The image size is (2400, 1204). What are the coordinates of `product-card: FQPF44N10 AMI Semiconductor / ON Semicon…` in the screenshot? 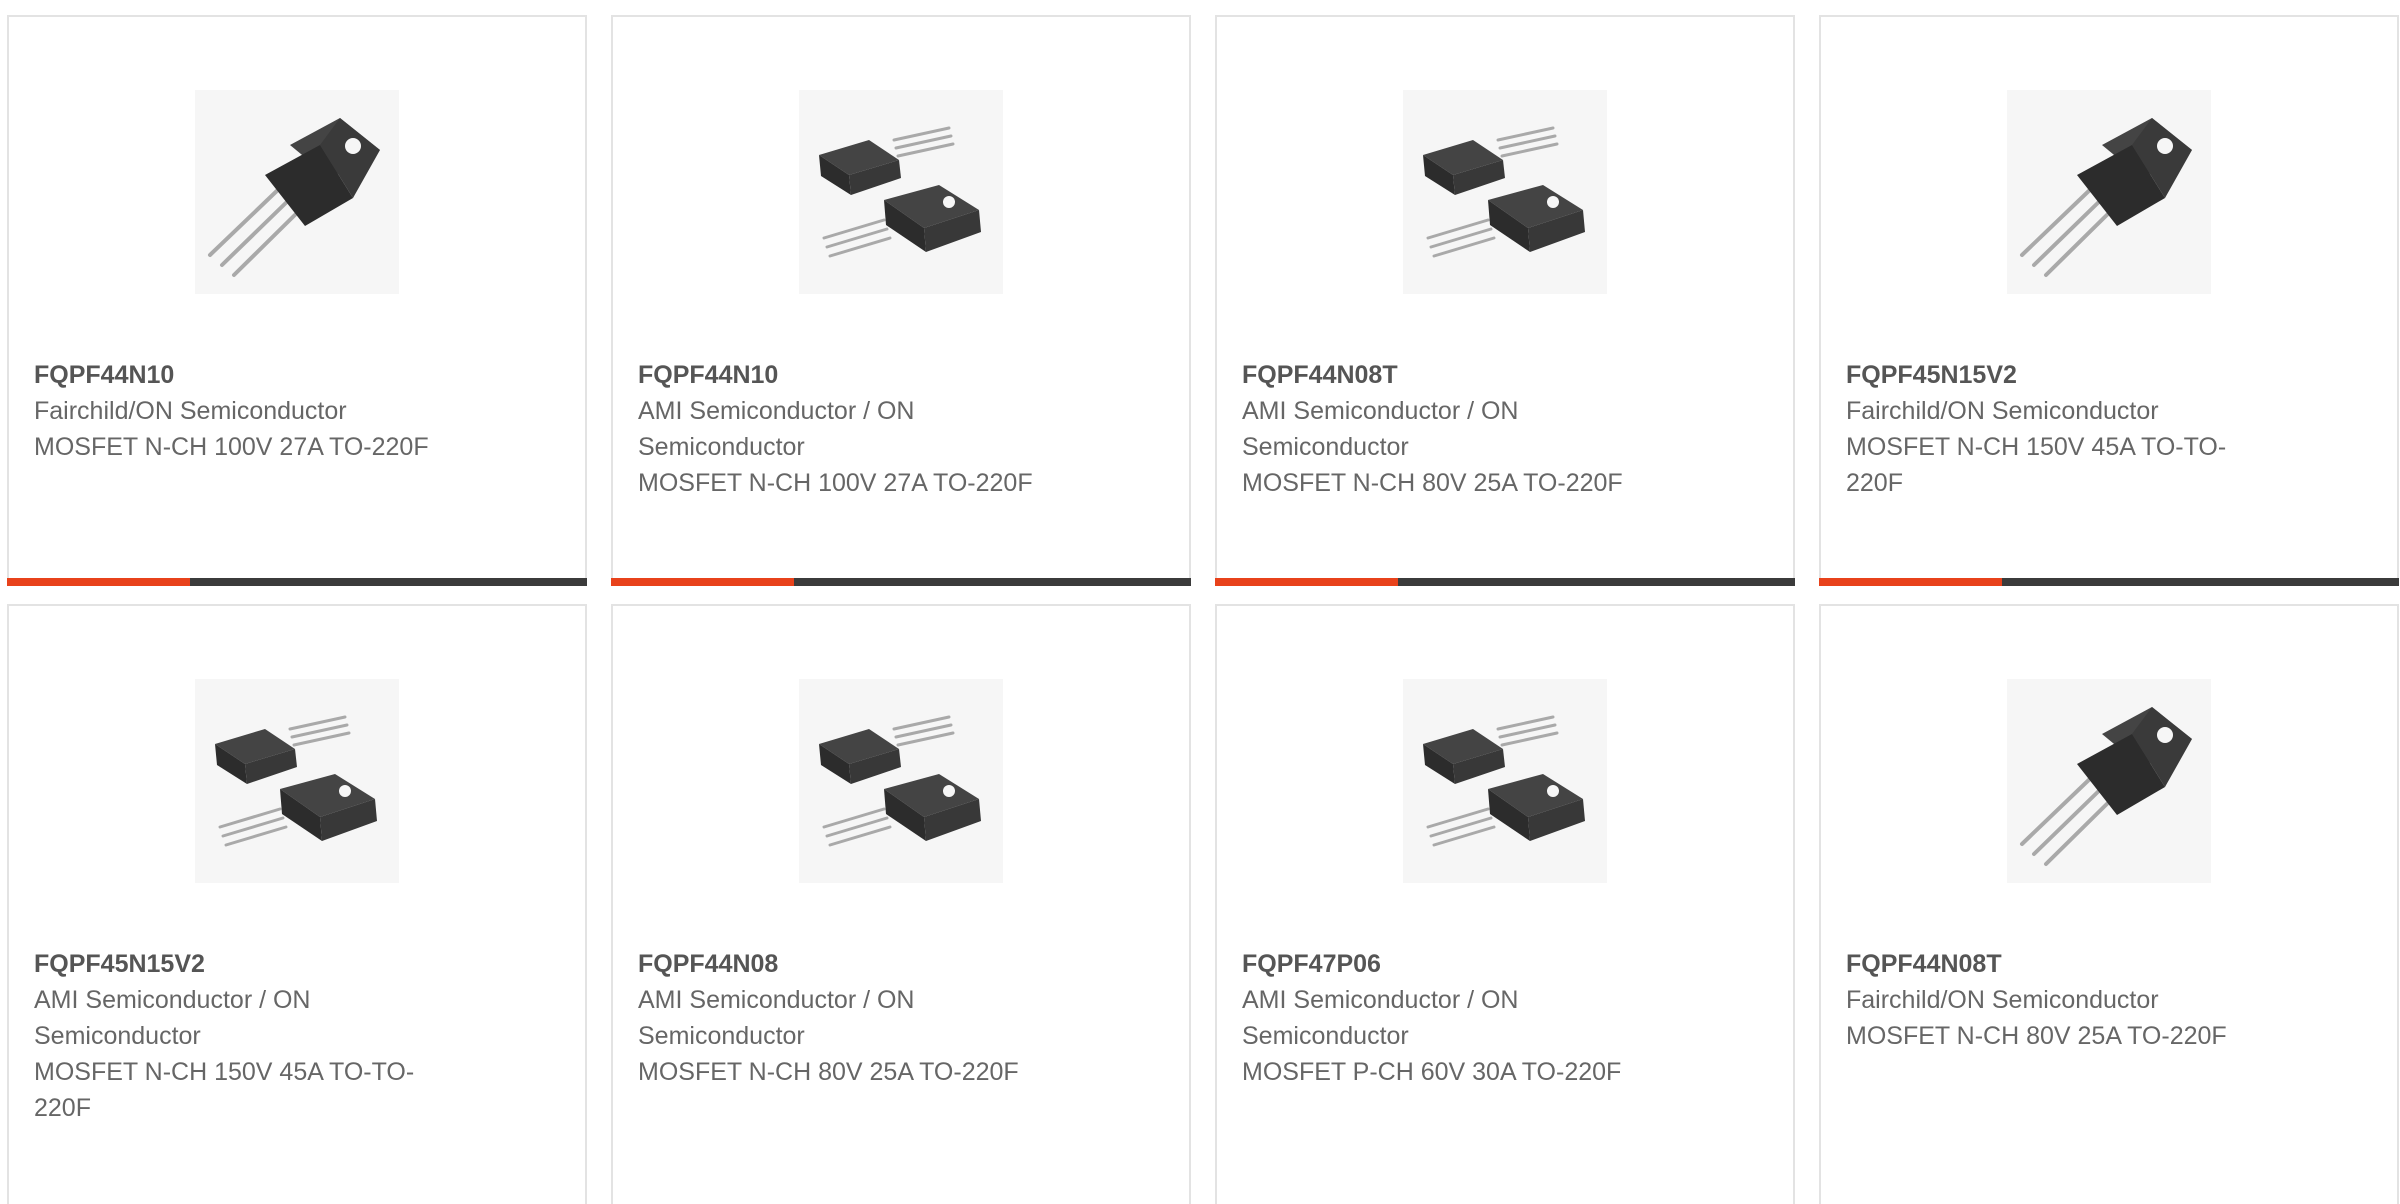 It's located at (901, 300).